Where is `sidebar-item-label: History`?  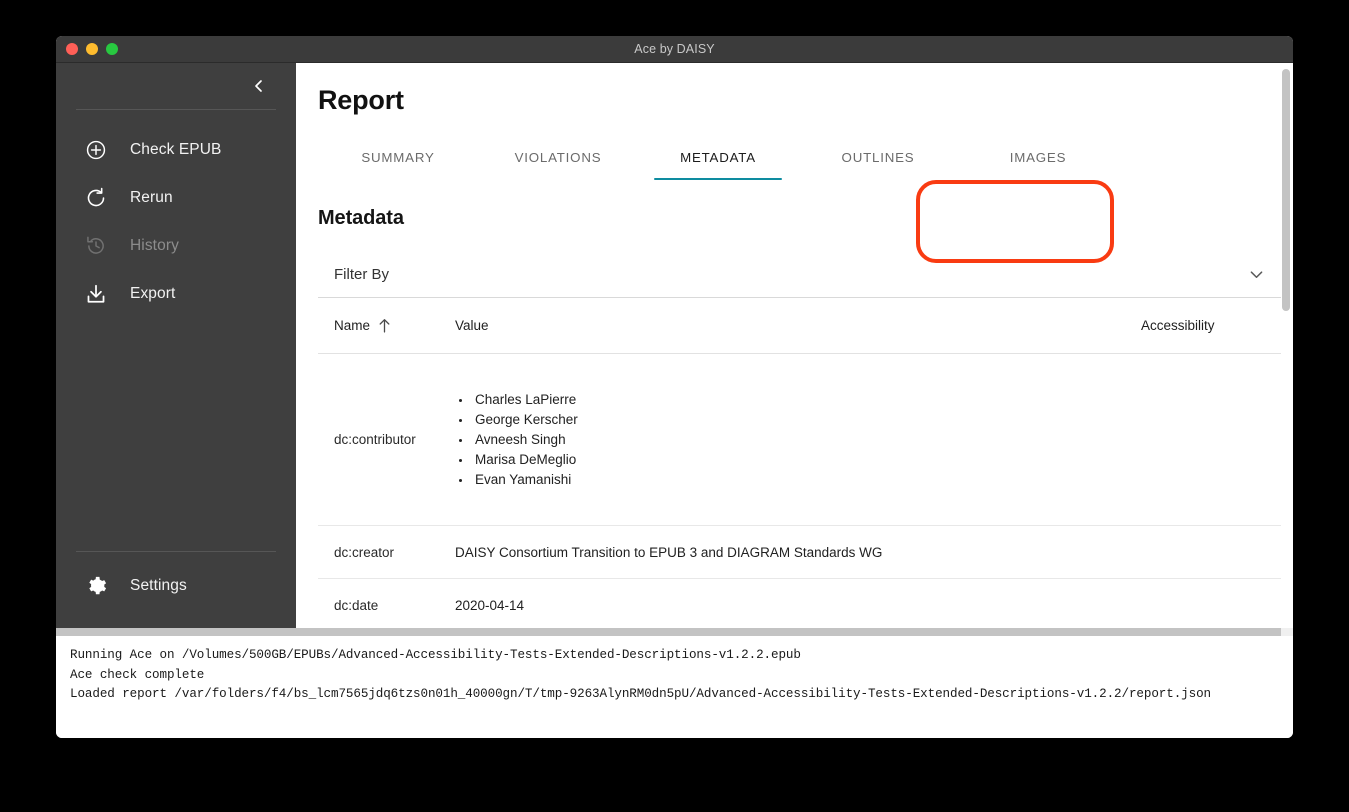 sidebar-item-label: History is located at coordinates (154, 245).